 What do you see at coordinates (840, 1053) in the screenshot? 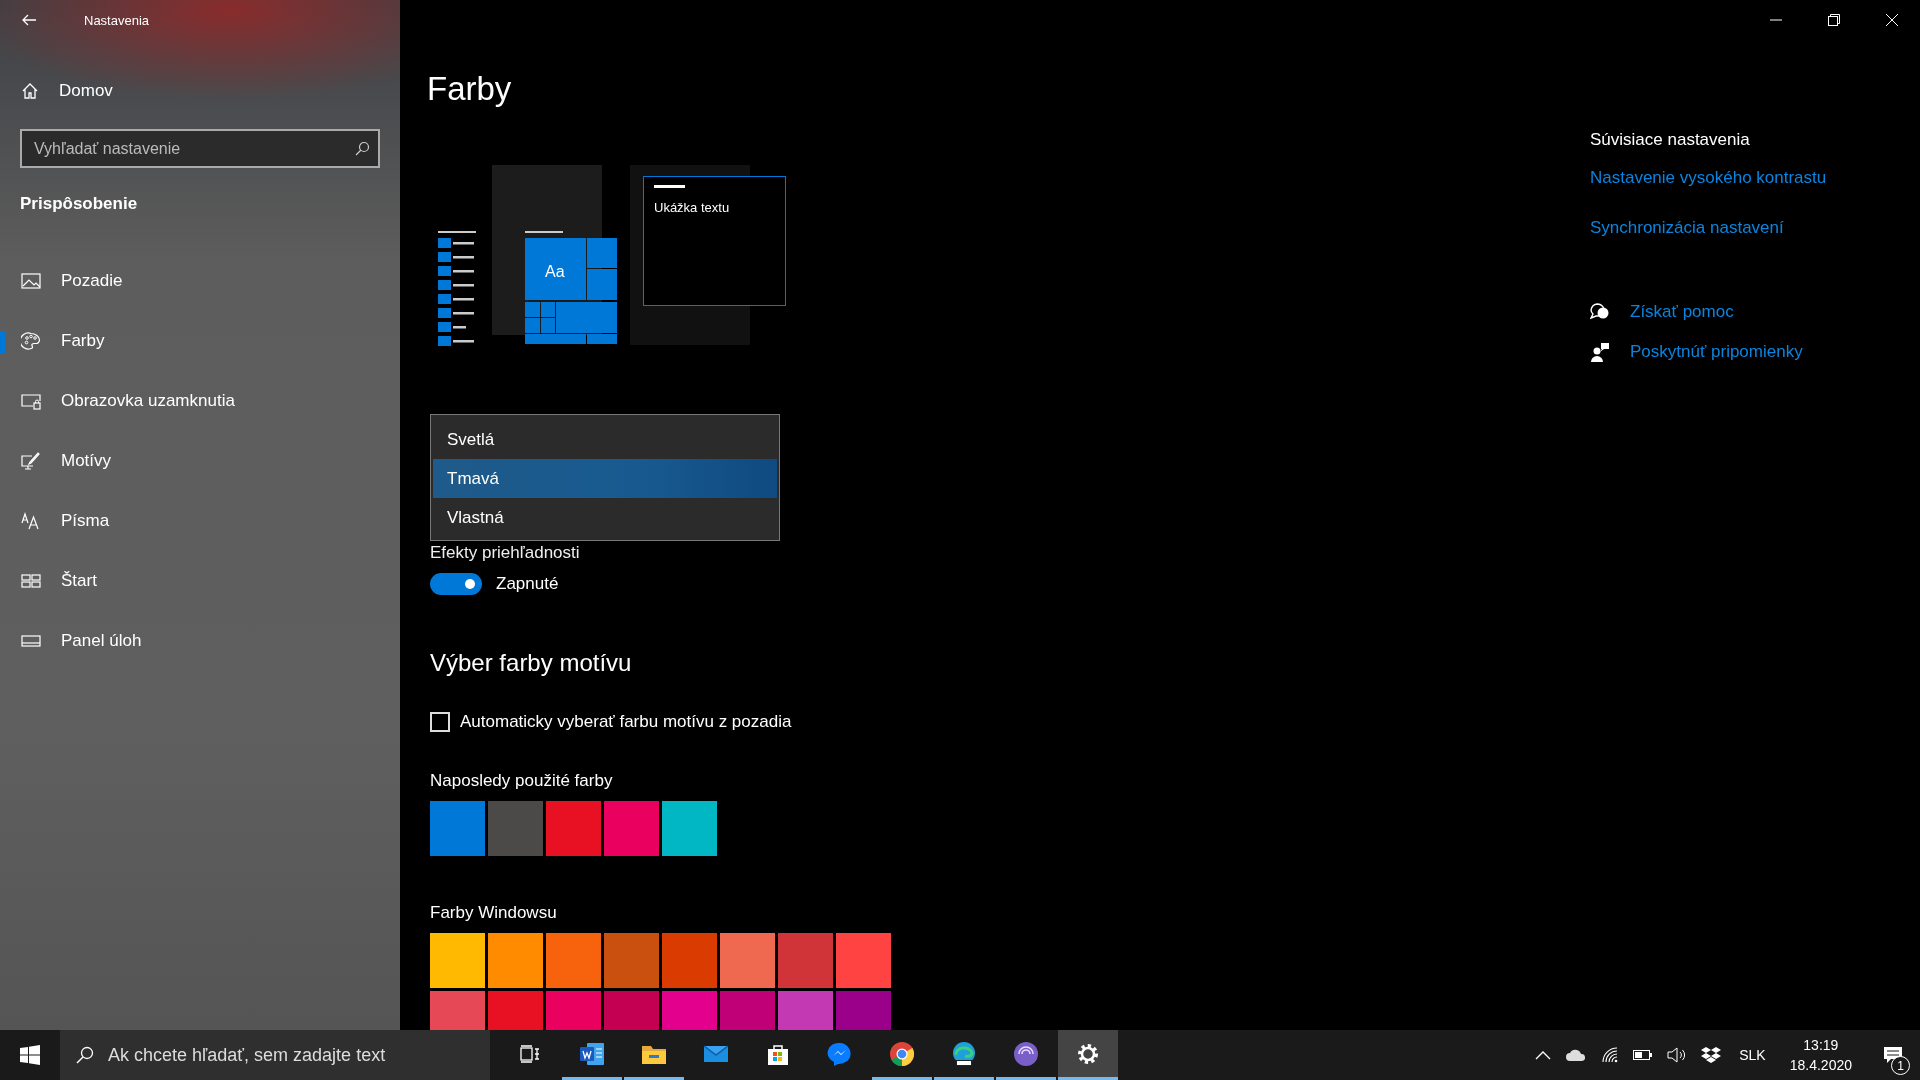
I see `chat-bubble-icon` at bounding box center [840, 1053].